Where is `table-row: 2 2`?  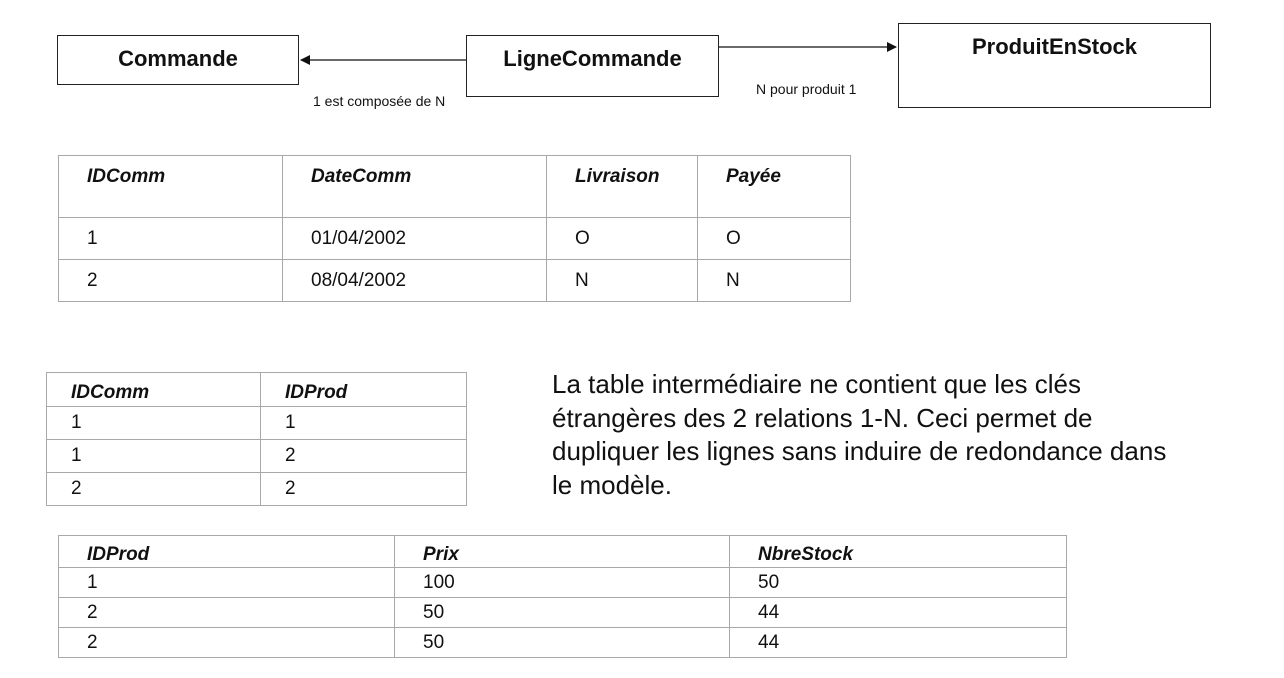
table-row: 2 2 is located at coordinates (256, 489).